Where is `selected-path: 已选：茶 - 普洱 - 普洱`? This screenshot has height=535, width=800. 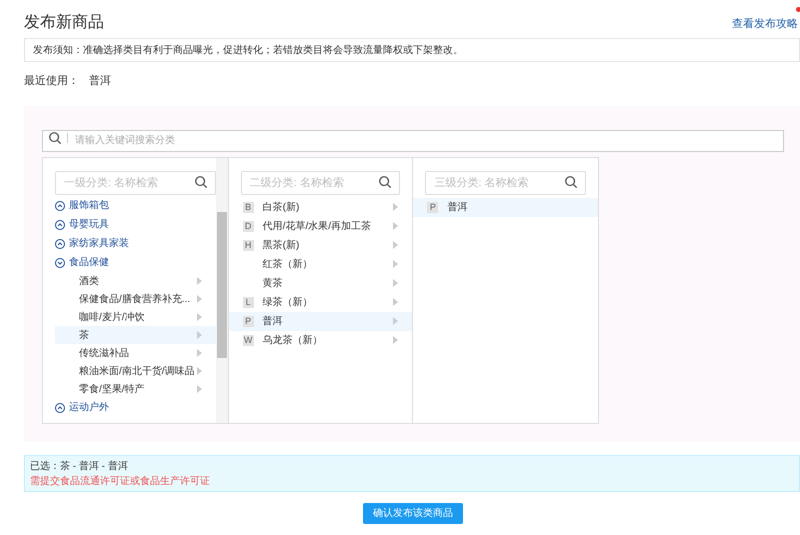
selected-path: 已选：茶 - 普洱 - 普洱 is located at coordinates (79, 467).